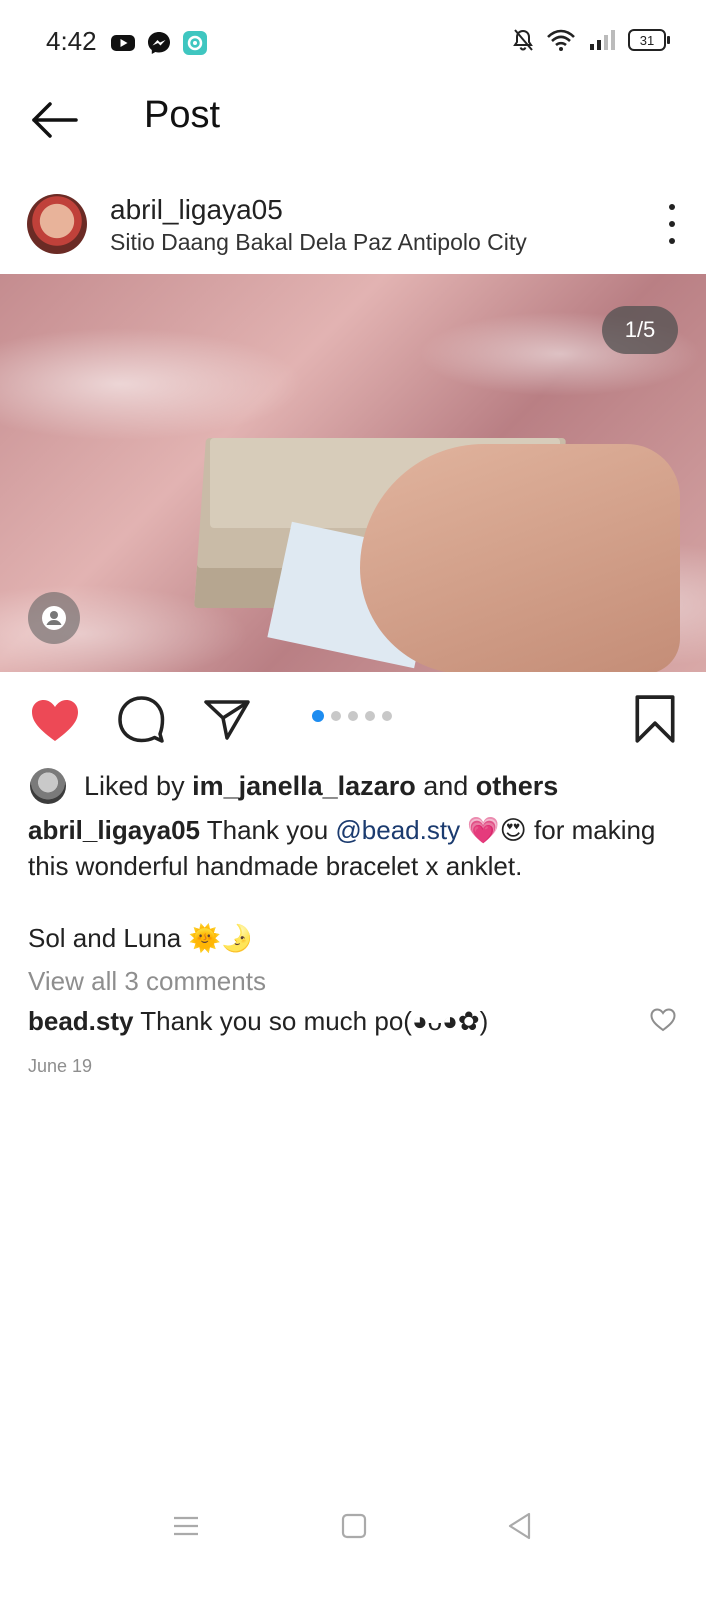  I want to click on comment-text: Thank you so much po(◕ᴗ◕✿), so click(311, 1021).